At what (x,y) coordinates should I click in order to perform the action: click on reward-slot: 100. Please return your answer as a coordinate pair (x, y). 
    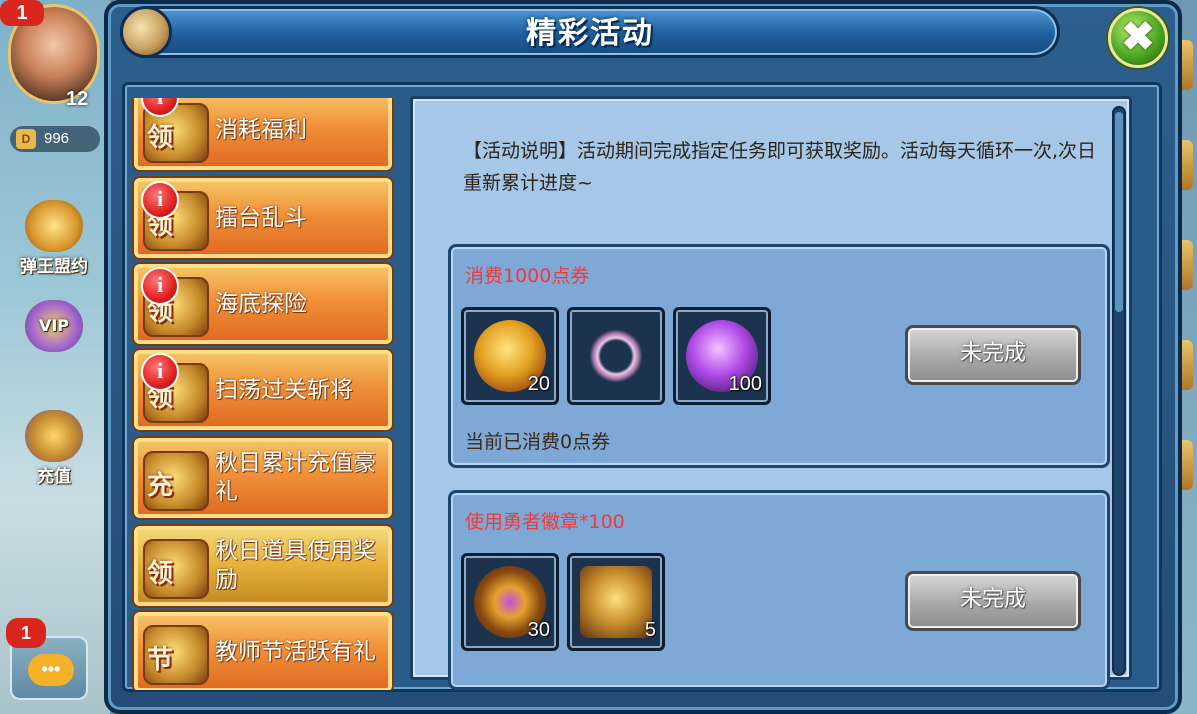
    Looking at the image, I should click on (722, 356).